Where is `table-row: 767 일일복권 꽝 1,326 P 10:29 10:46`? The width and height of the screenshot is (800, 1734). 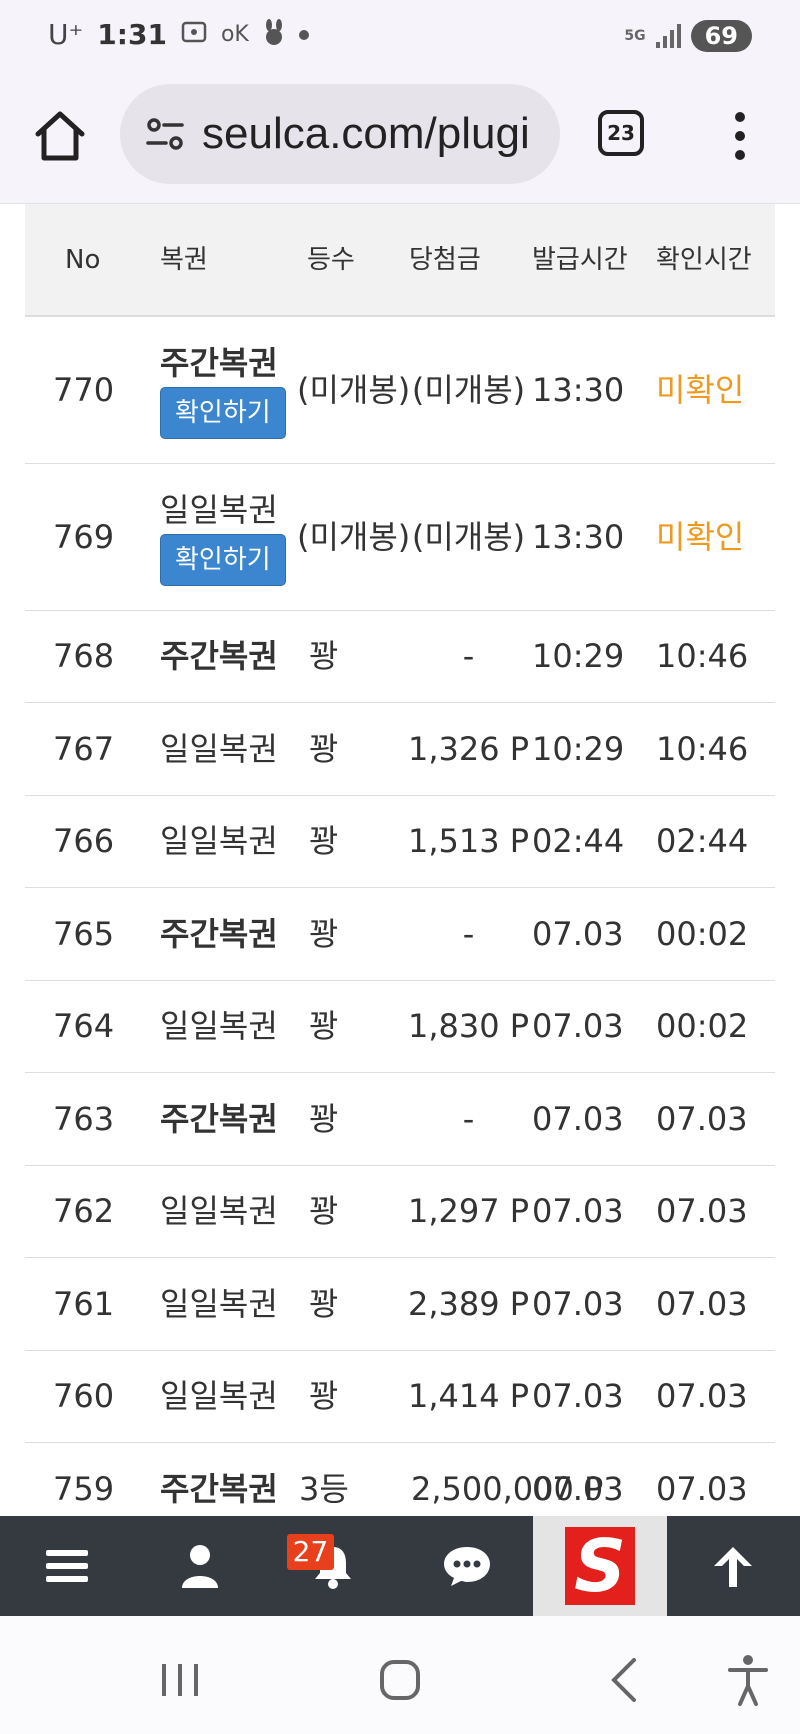
table-row: 767 일일복권 꽝 1,326 P 10:29 10:46 is located at coordinates (400, 749).